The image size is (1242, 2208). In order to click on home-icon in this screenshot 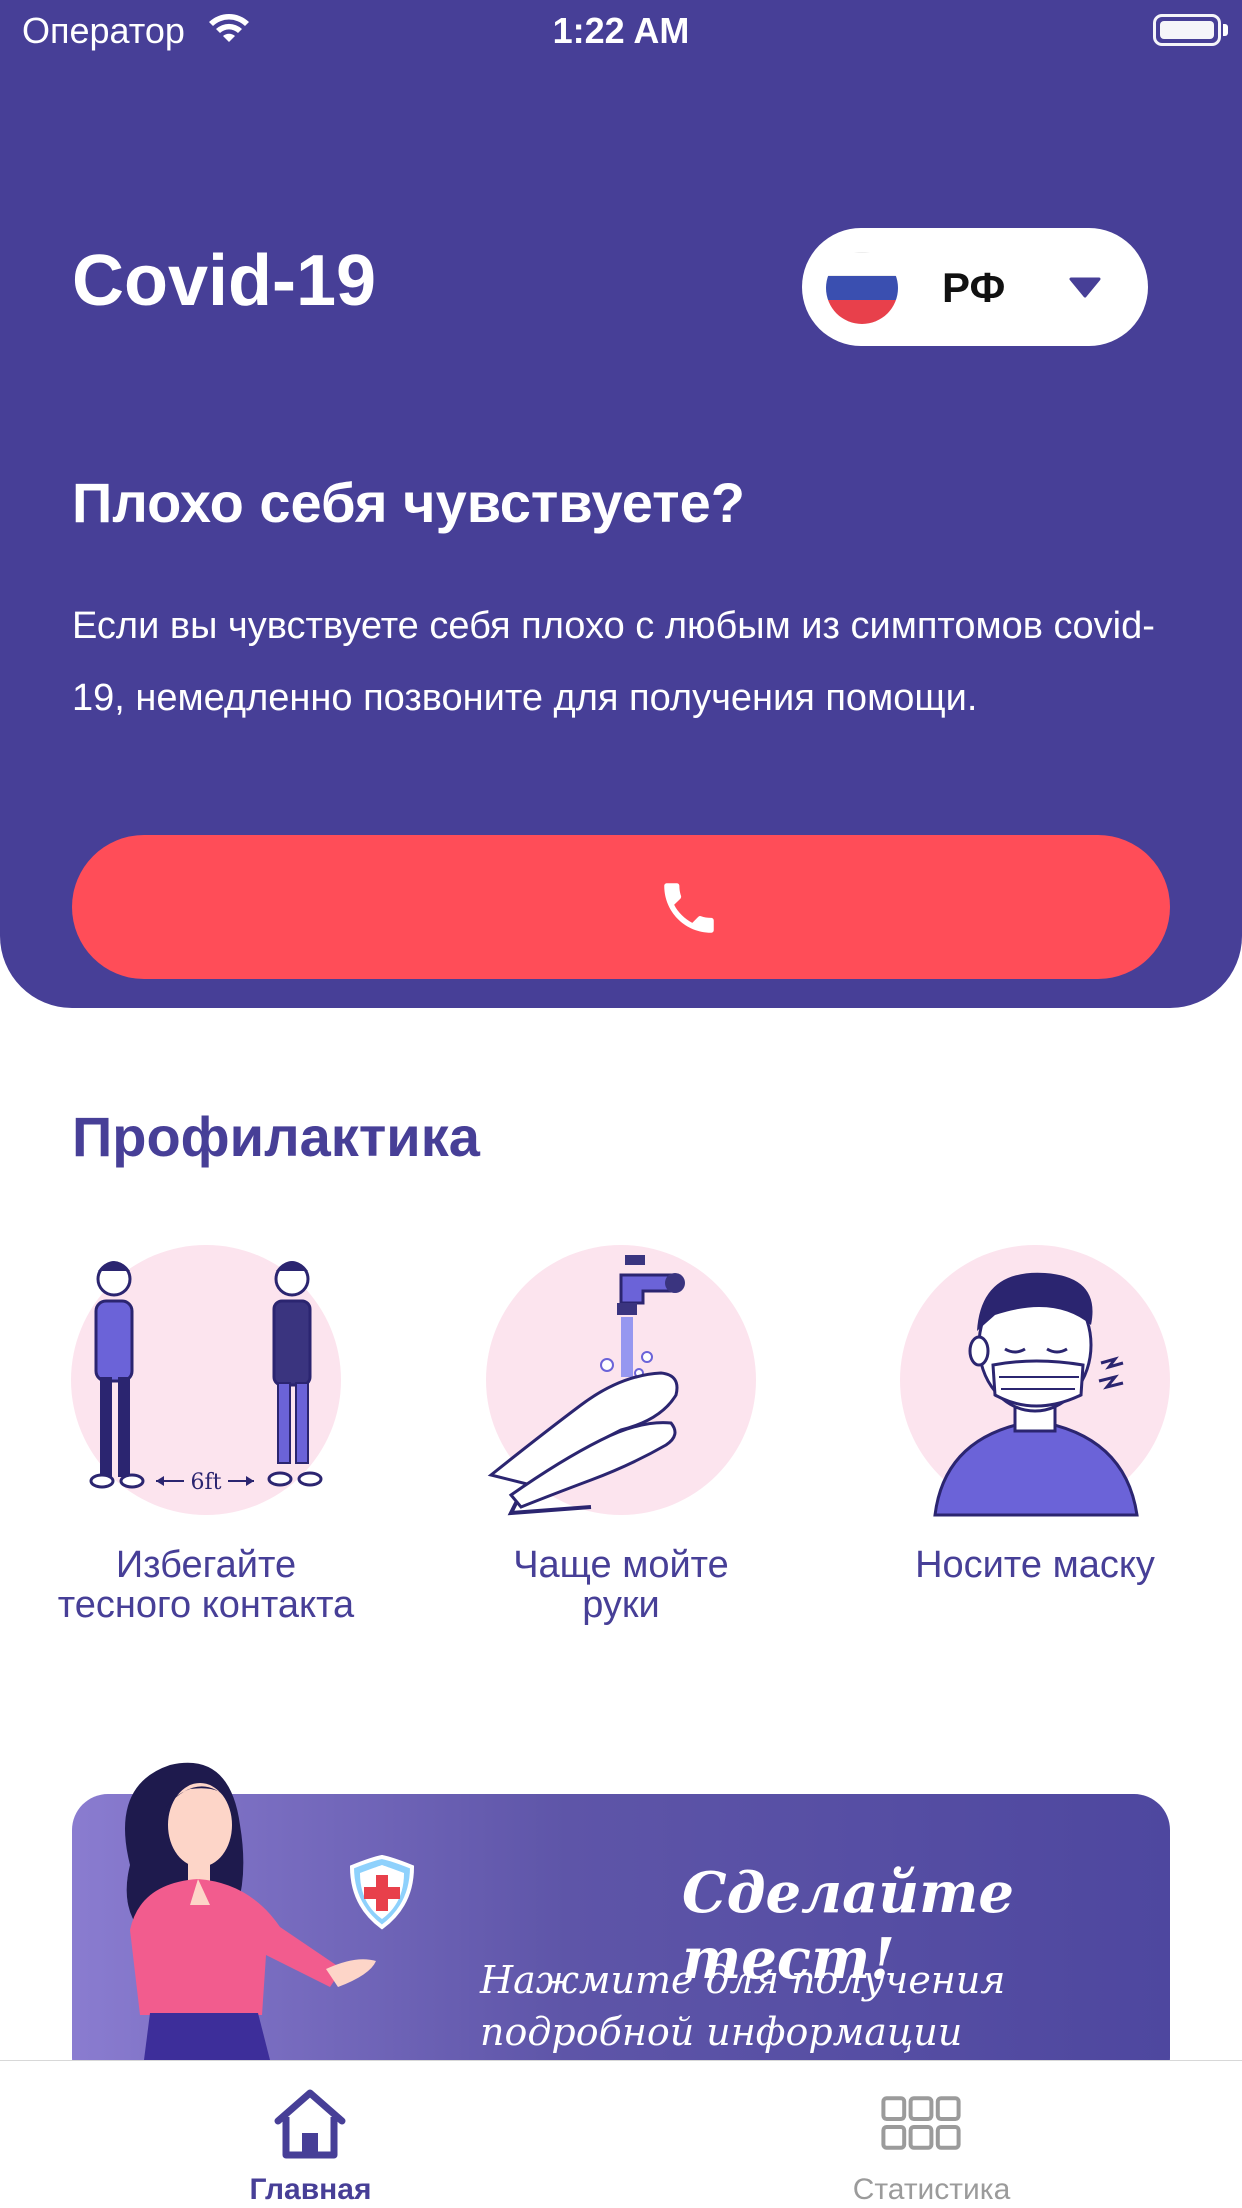, I will do `click(310, 2124)`.